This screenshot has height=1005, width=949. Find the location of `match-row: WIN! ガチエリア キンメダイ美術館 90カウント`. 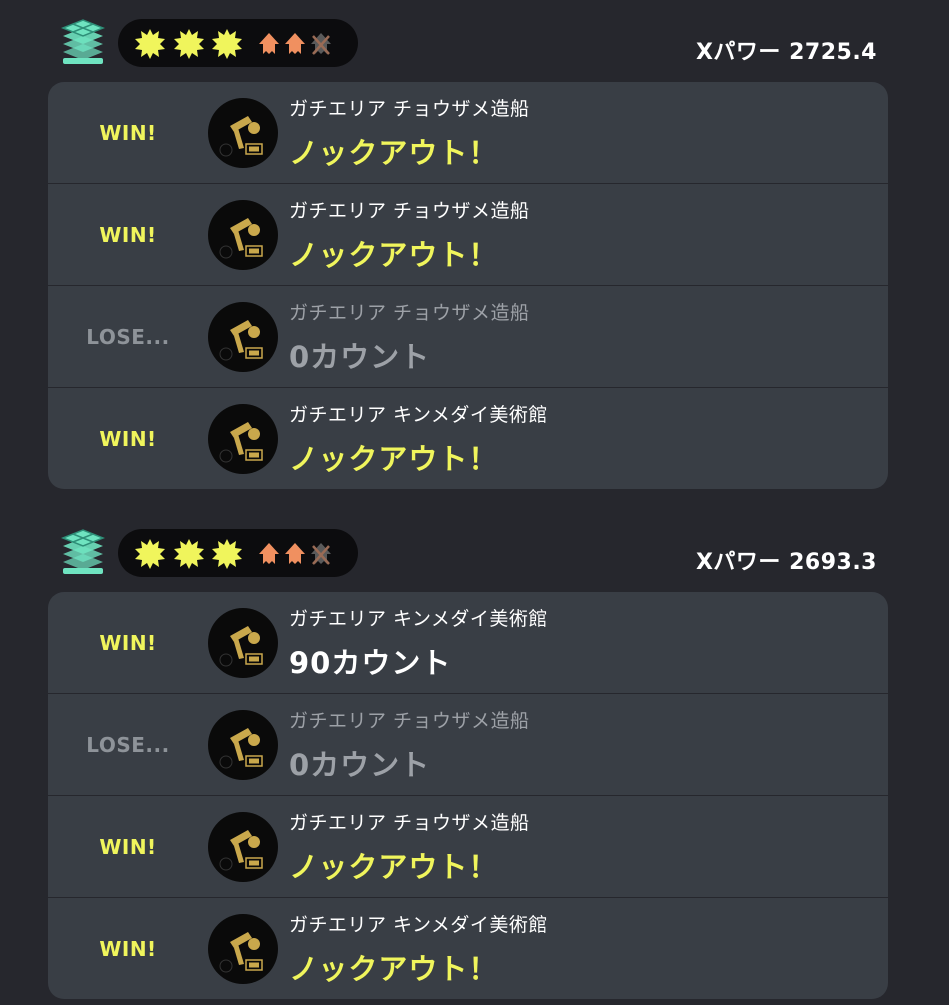

match-row: WIN! ガチエリア キンメダイ美術館 90カウント is located at coordinates (468, 642).